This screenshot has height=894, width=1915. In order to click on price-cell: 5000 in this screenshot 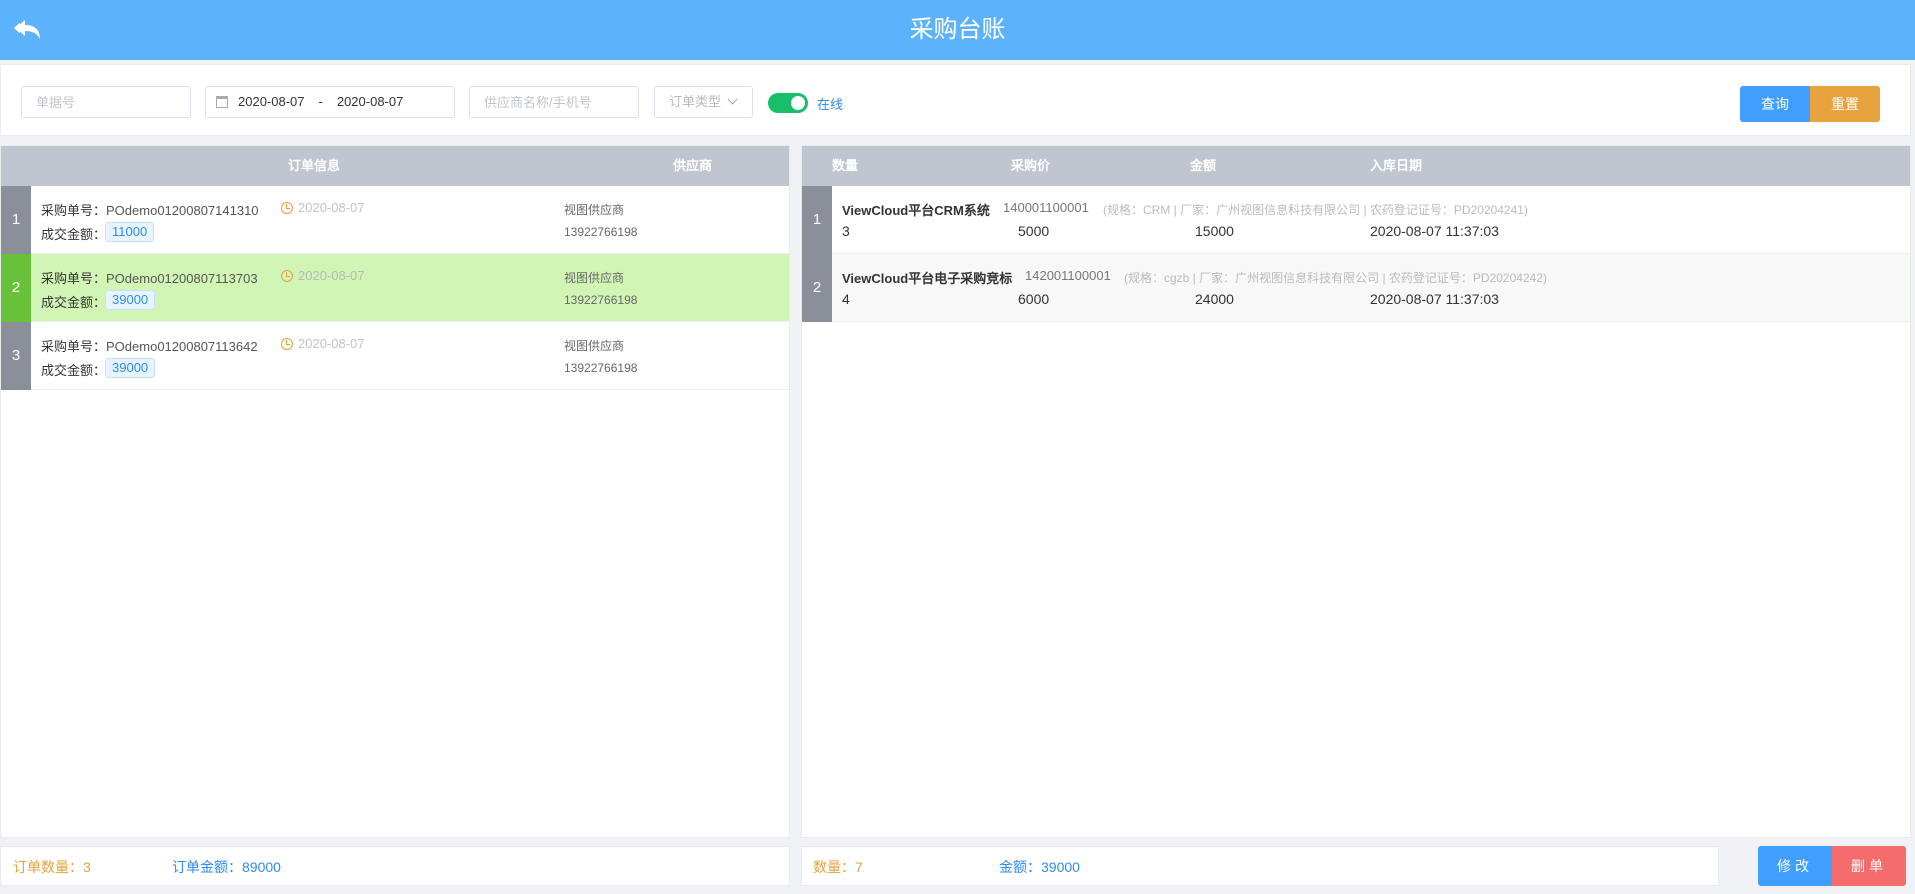, I will do `click(1034, 231)`.